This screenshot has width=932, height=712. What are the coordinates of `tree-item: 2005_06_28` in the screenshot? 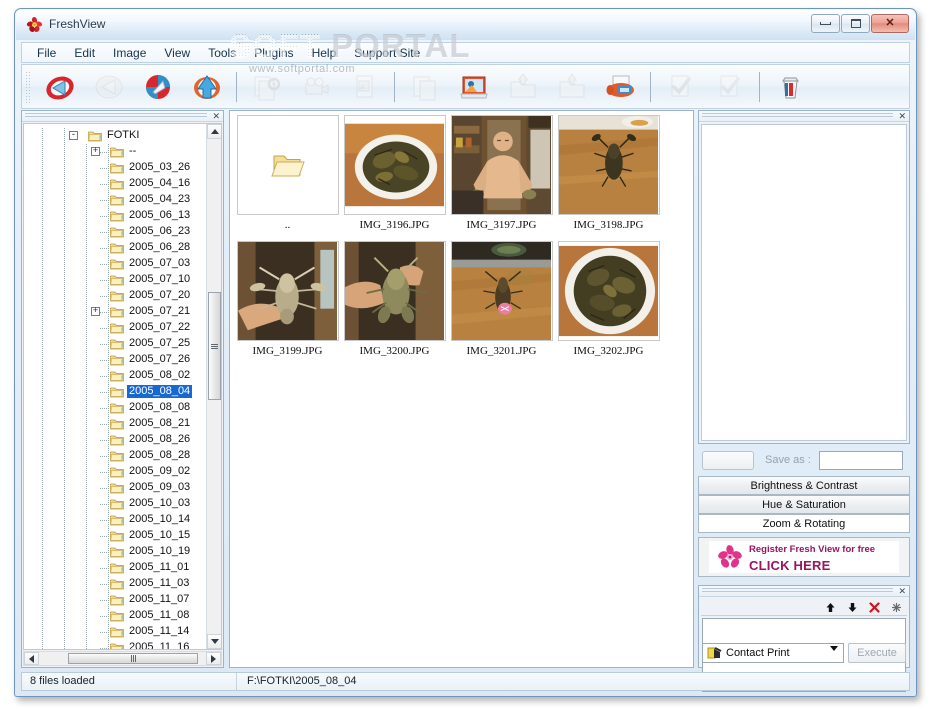 It's located at (115, 248).